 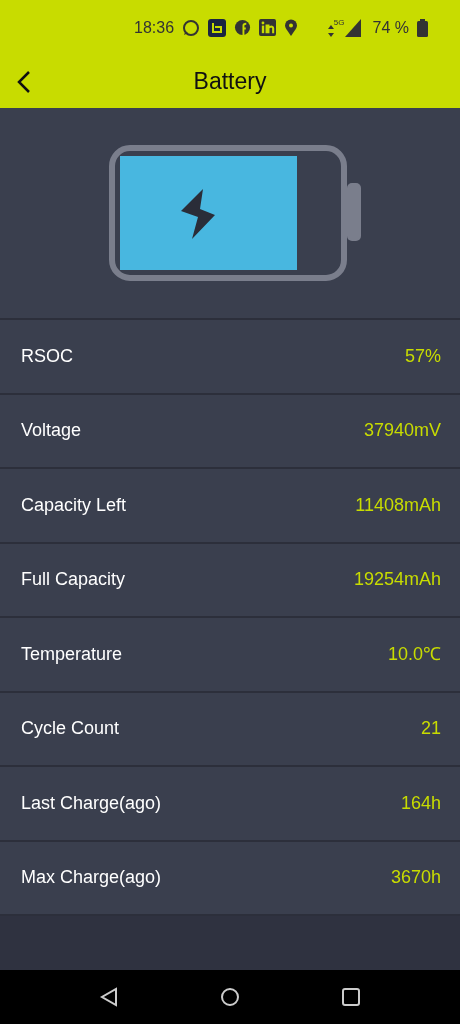 I want to click on location-icon, so click(x=291, y=27).